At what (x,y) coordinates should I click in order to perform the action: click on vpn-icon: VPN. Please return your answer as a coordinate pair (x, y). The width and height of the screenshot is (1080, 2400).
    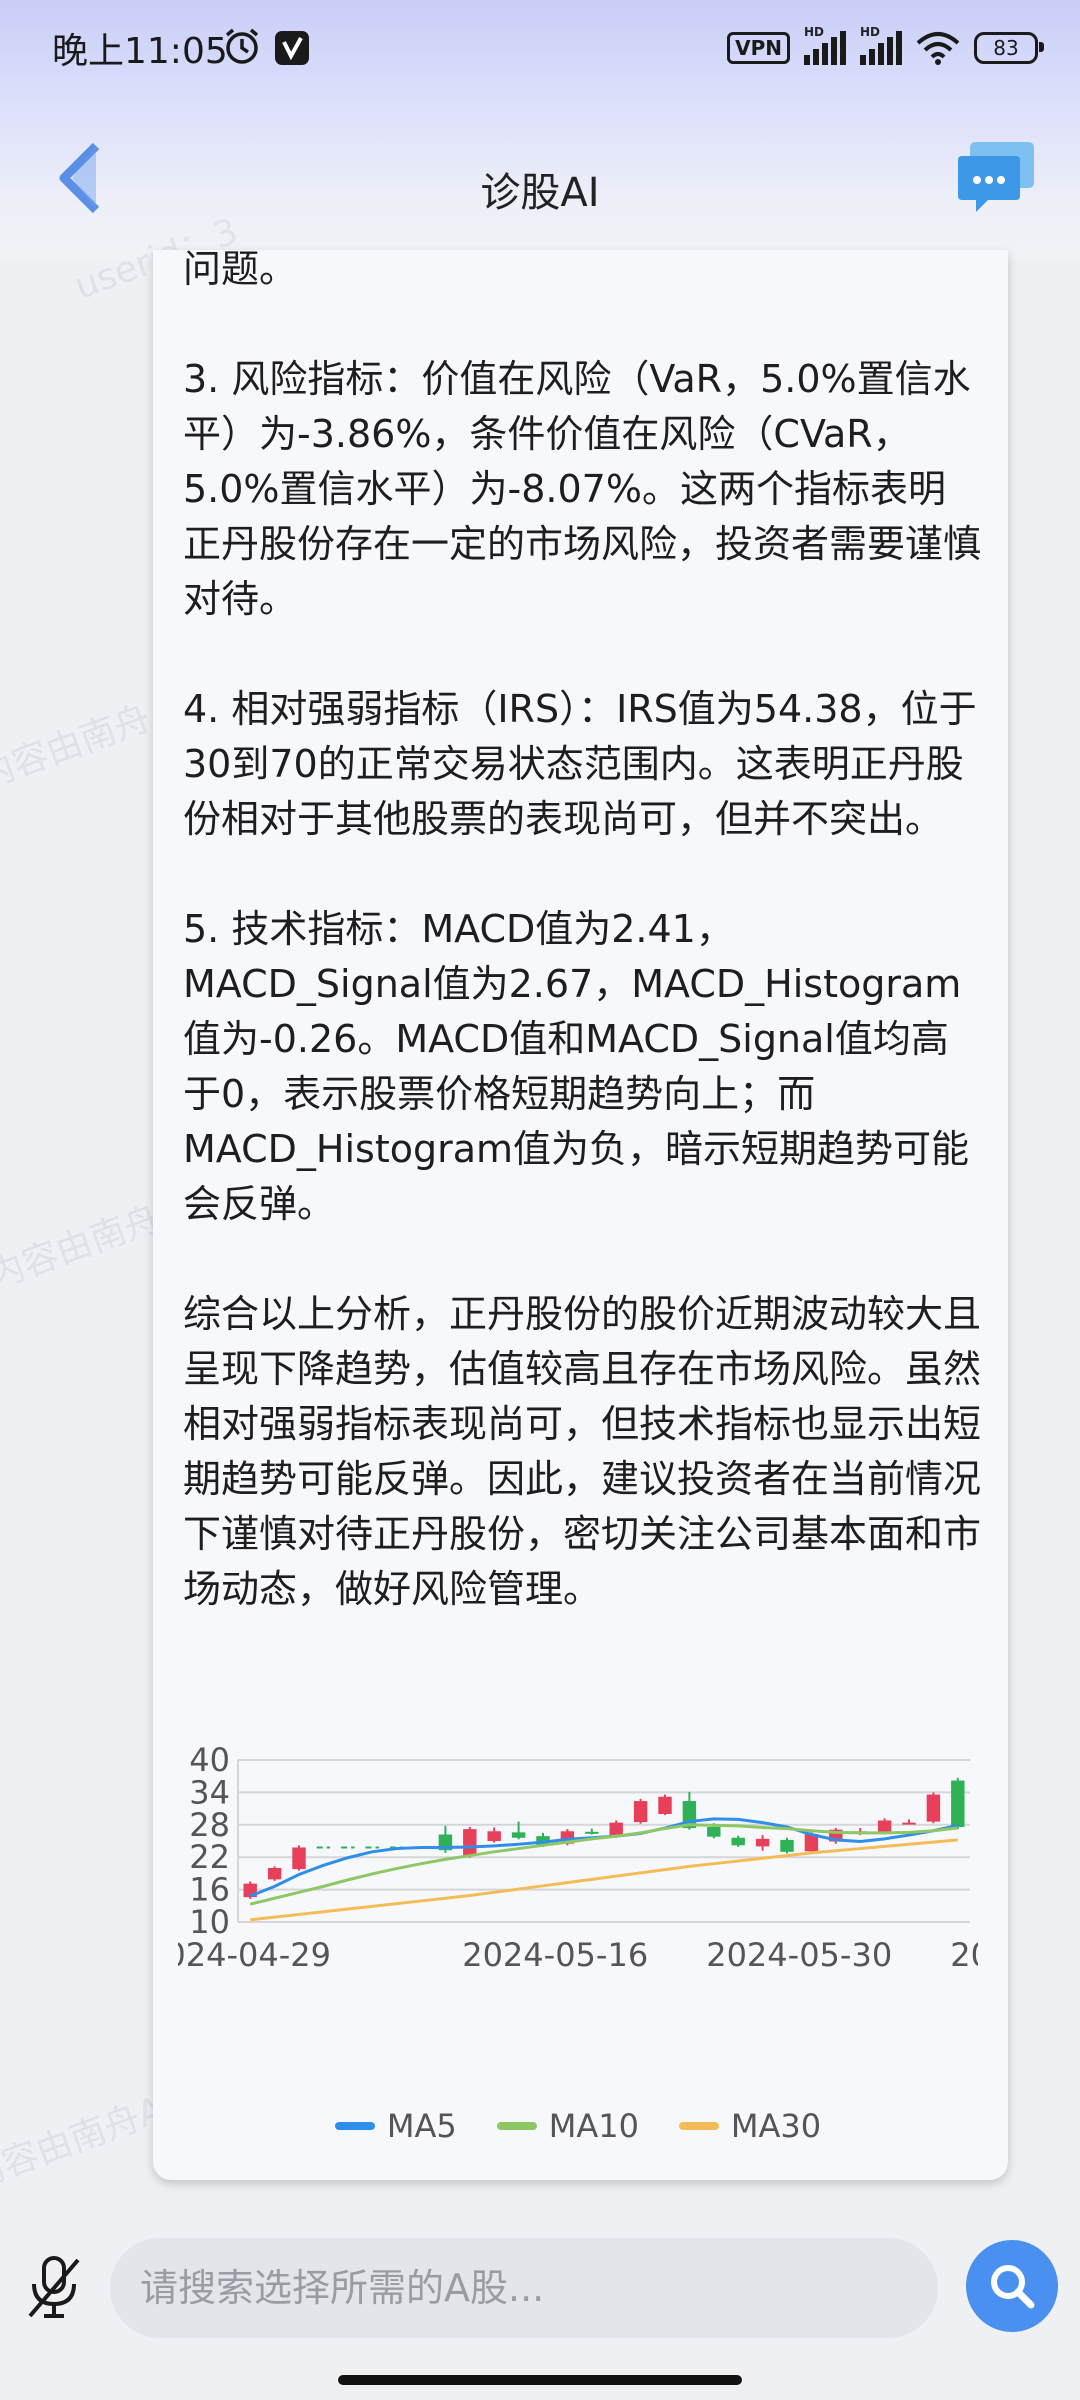
    Looking at the image, I should click on (758, 48).